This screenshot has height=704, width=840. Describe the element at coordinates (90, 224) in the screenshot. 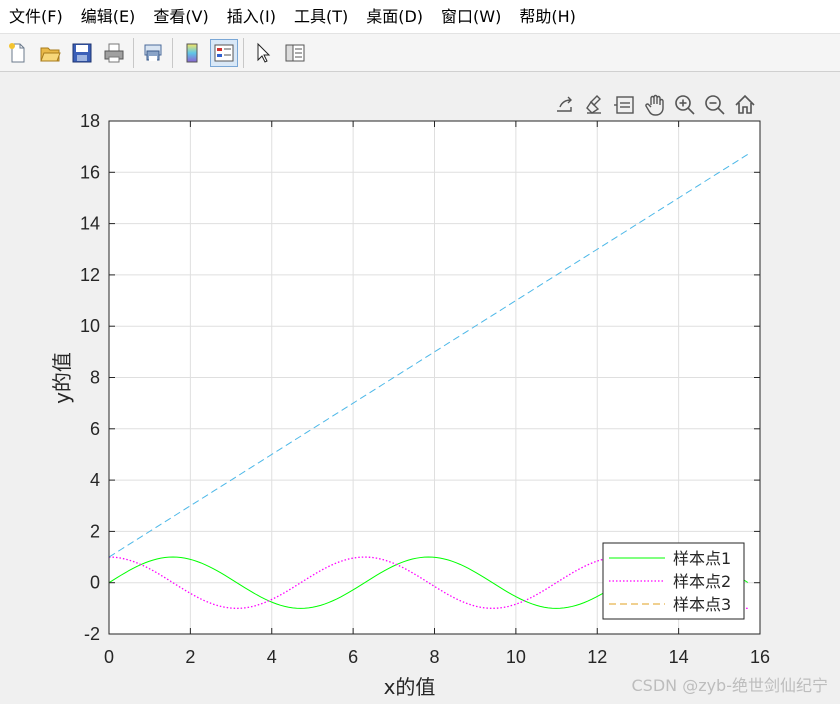

I see `y-tick-label: 14` at that location.